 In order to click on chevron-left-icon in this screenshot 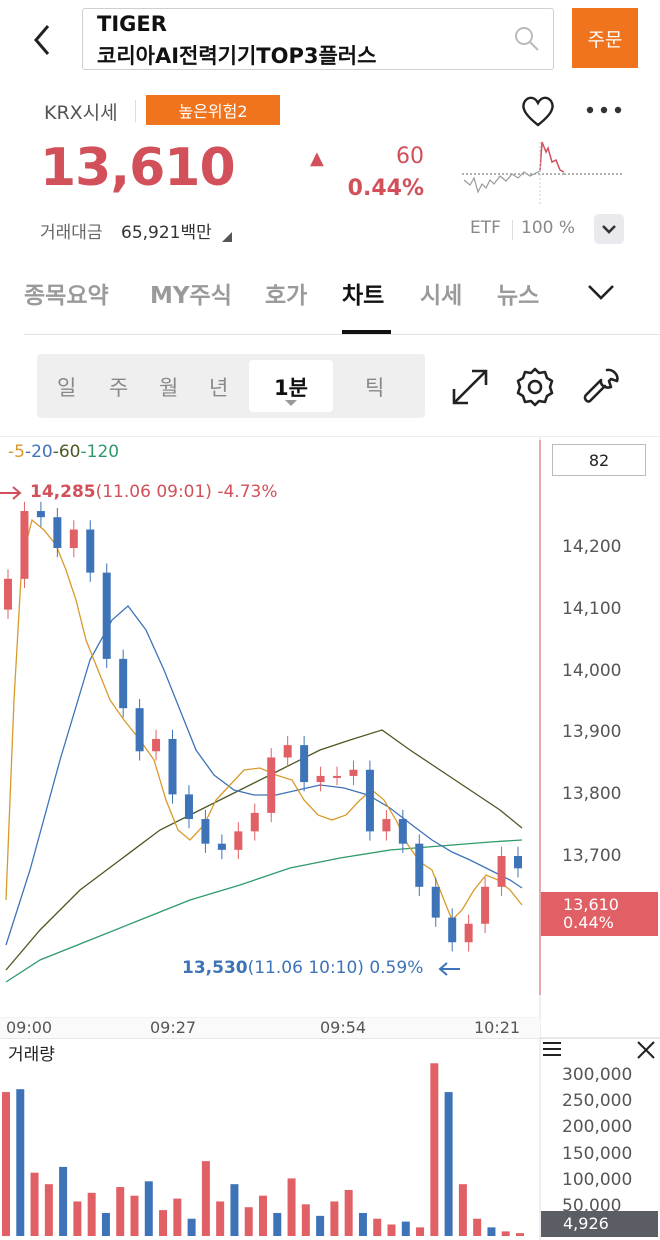, I will do `click(42, 40)`.